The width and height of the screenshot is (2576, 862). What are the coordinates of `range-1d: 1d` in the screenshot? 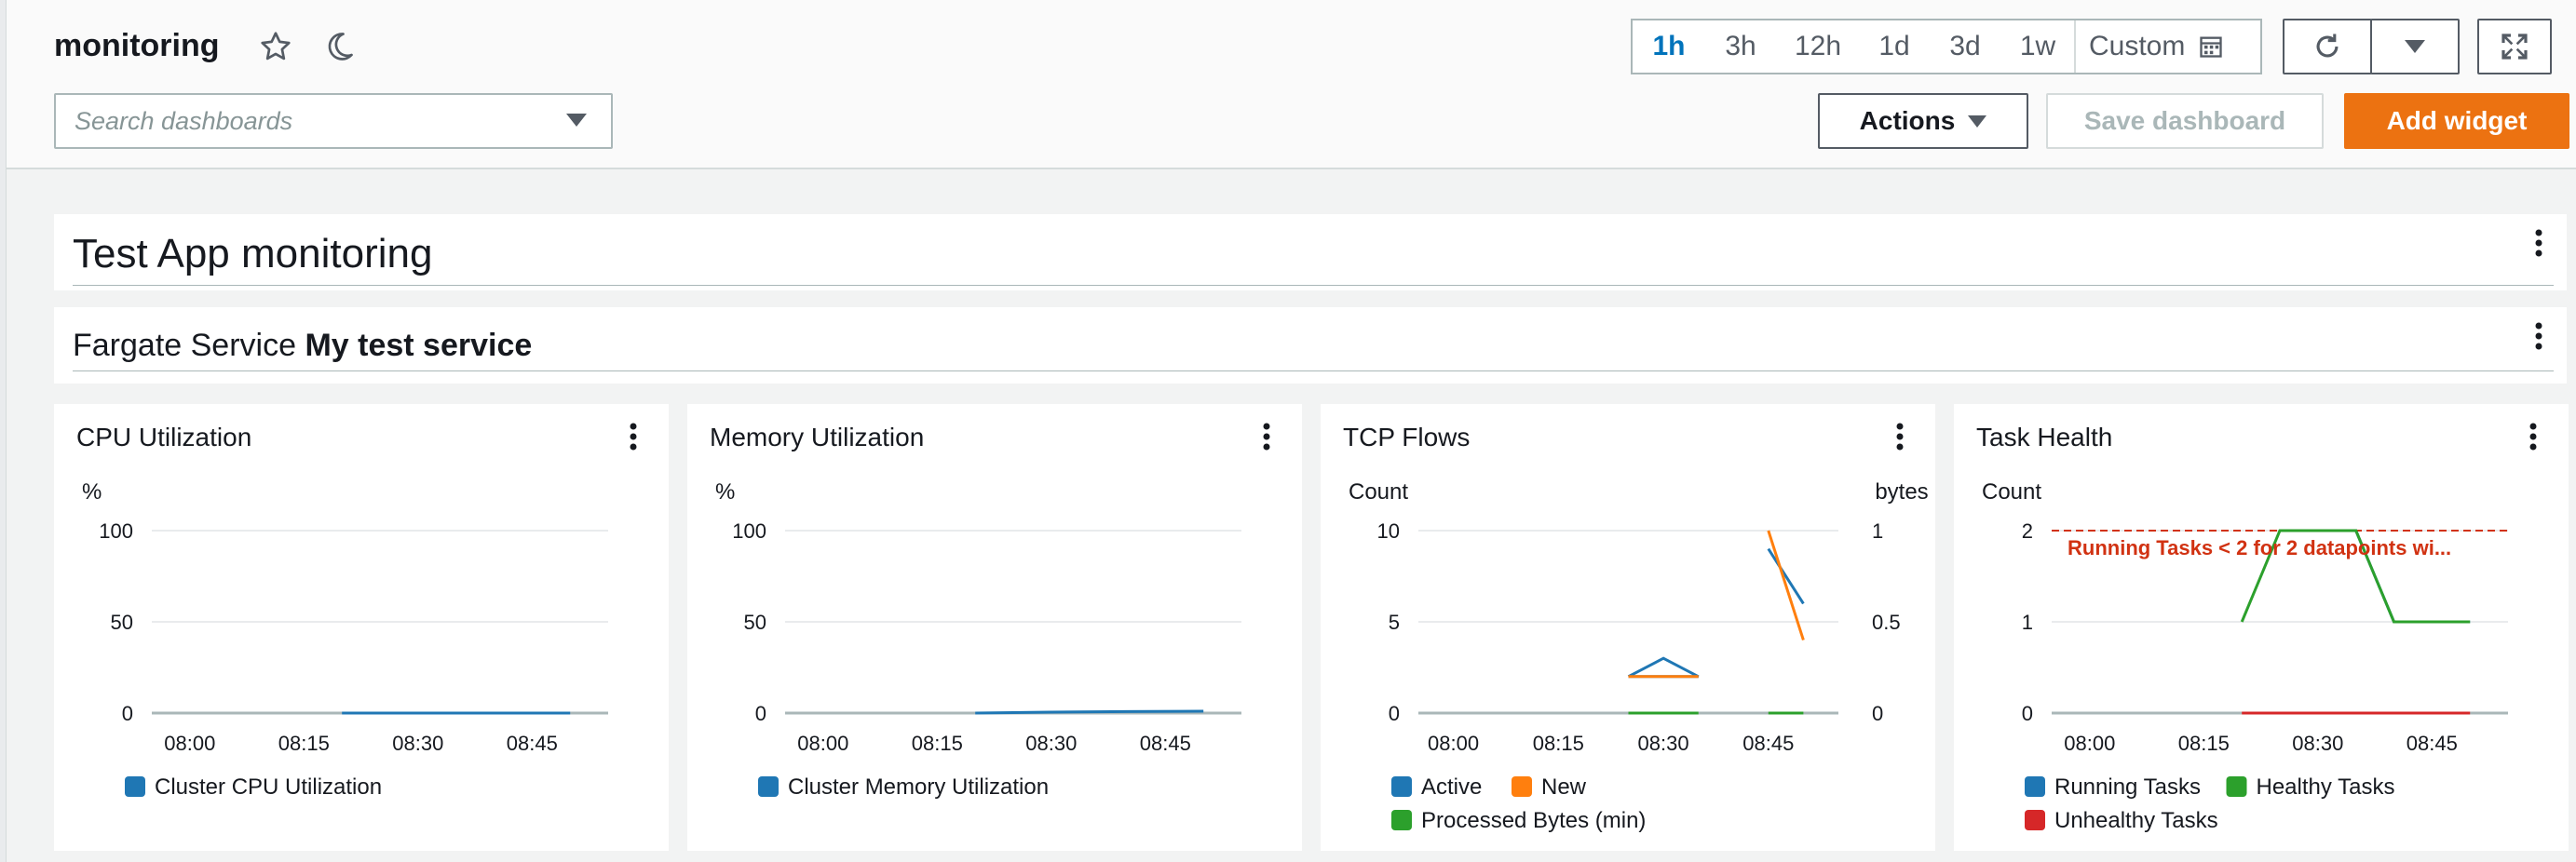 It's located at (1894, 46).